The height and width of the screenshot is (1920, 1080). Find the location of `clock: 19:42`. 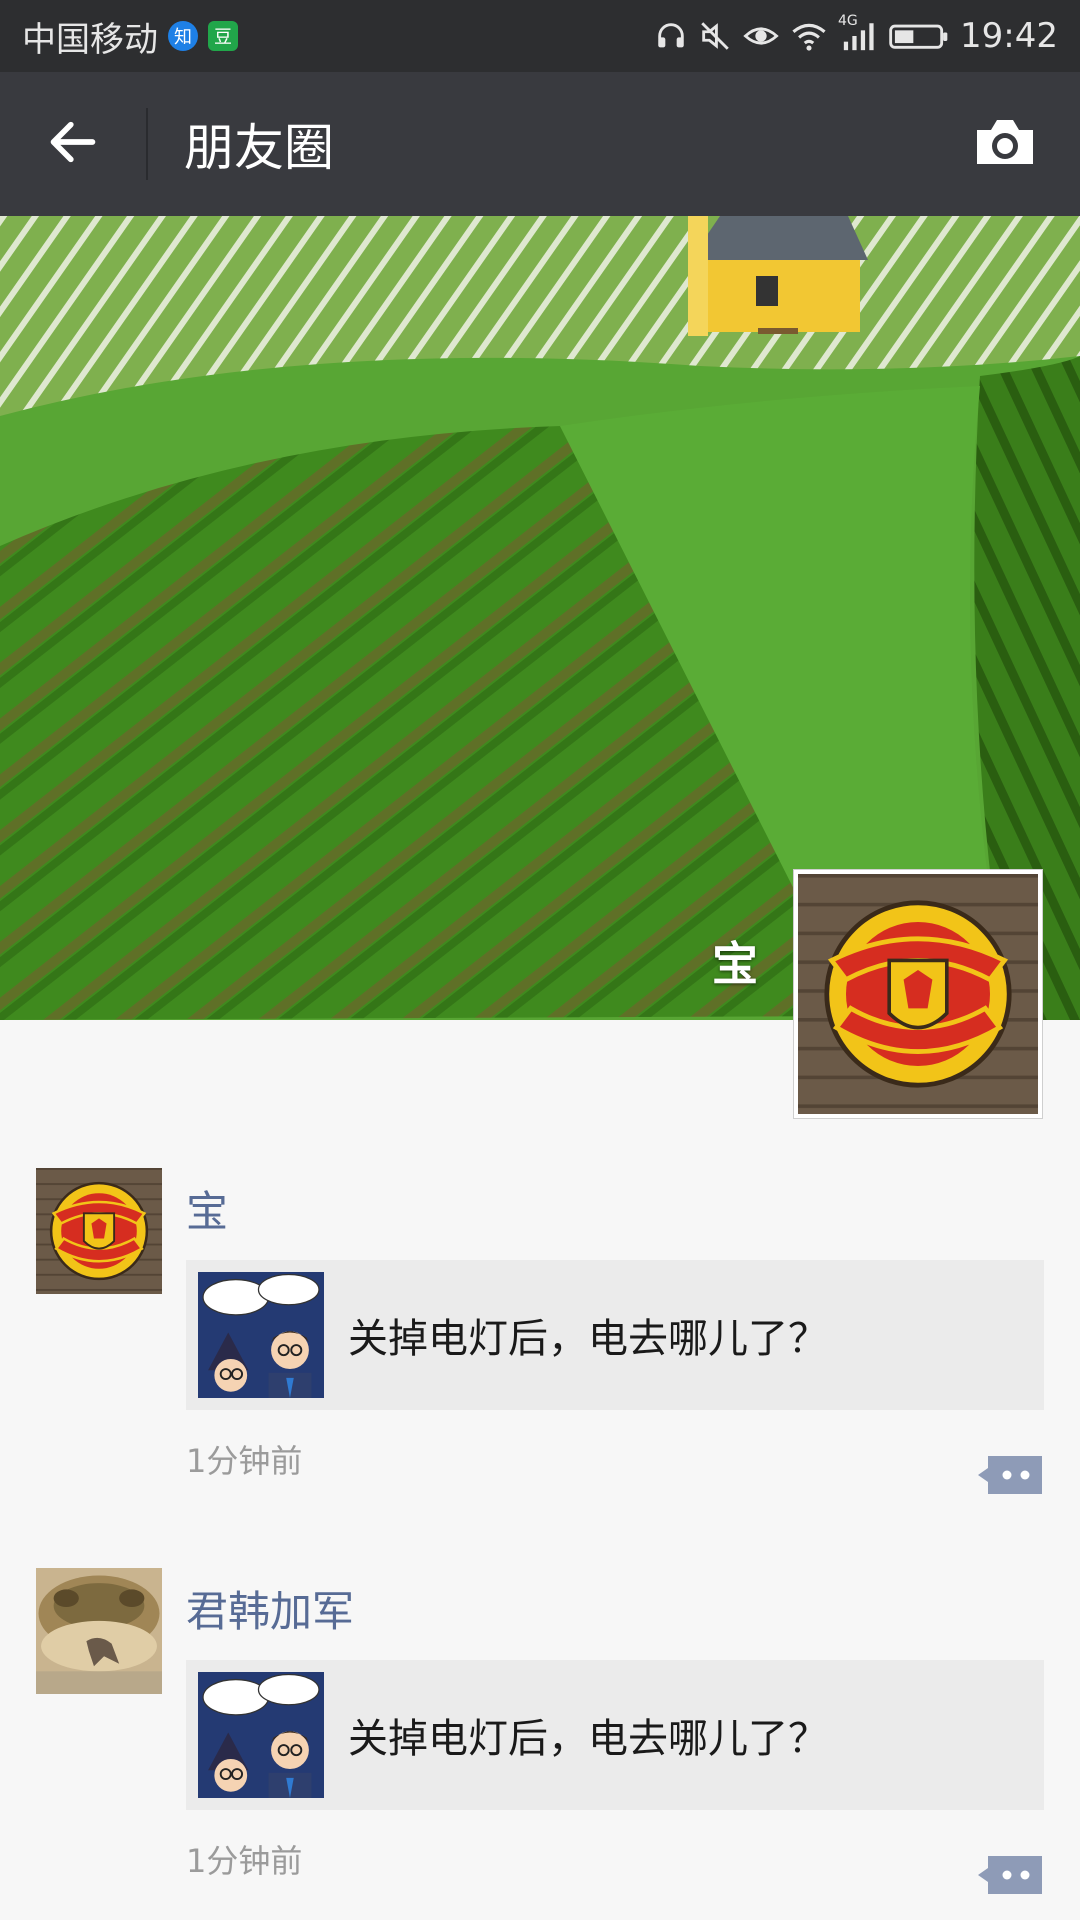

clock: 19:42 is located at coordinates (1009, 36).